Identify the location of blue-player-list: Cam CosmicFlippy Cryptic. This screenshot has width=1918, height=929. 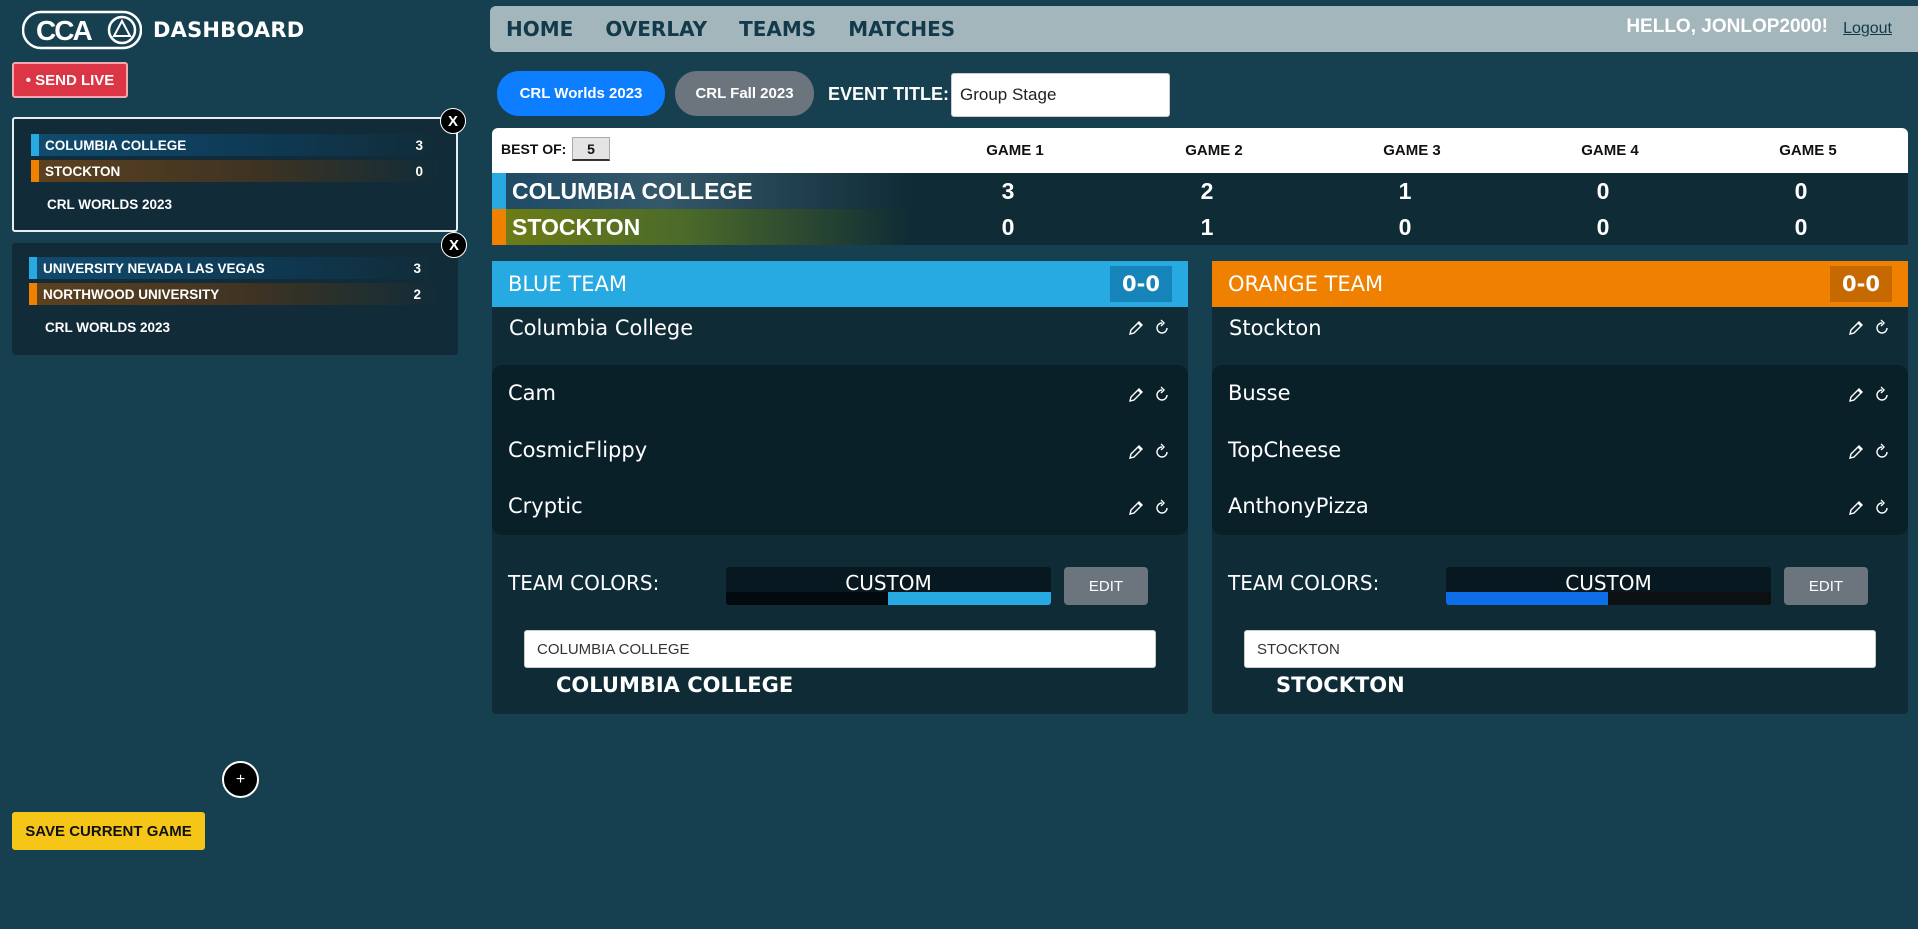
(840, 450).